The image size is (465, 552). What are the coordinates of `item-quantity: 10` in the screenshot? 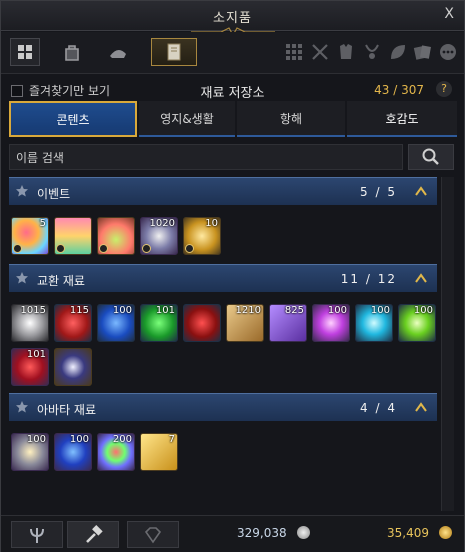 It's located at (211, 223).